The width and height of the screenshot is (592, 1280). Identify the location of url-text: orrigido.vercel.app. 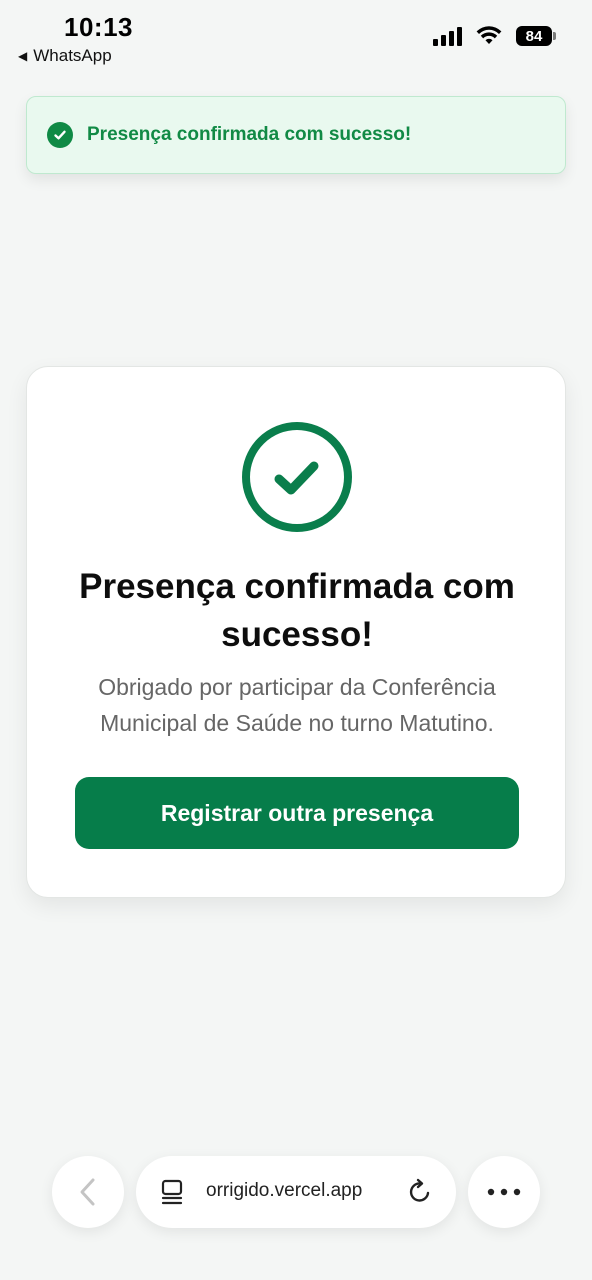
(303, 1191).